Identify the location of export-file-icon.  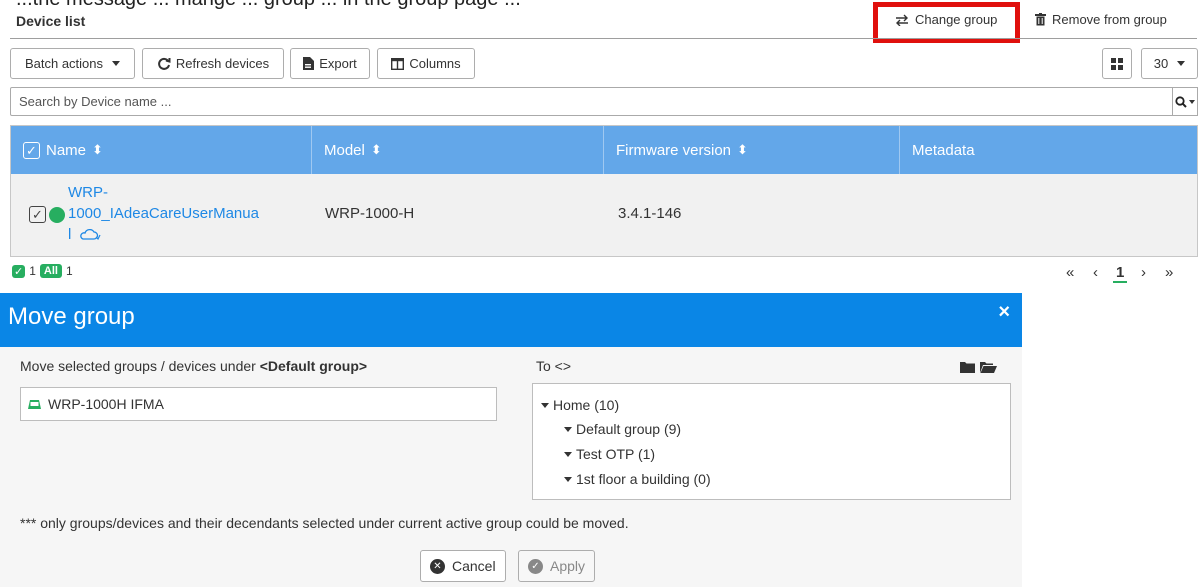
(309, 63).